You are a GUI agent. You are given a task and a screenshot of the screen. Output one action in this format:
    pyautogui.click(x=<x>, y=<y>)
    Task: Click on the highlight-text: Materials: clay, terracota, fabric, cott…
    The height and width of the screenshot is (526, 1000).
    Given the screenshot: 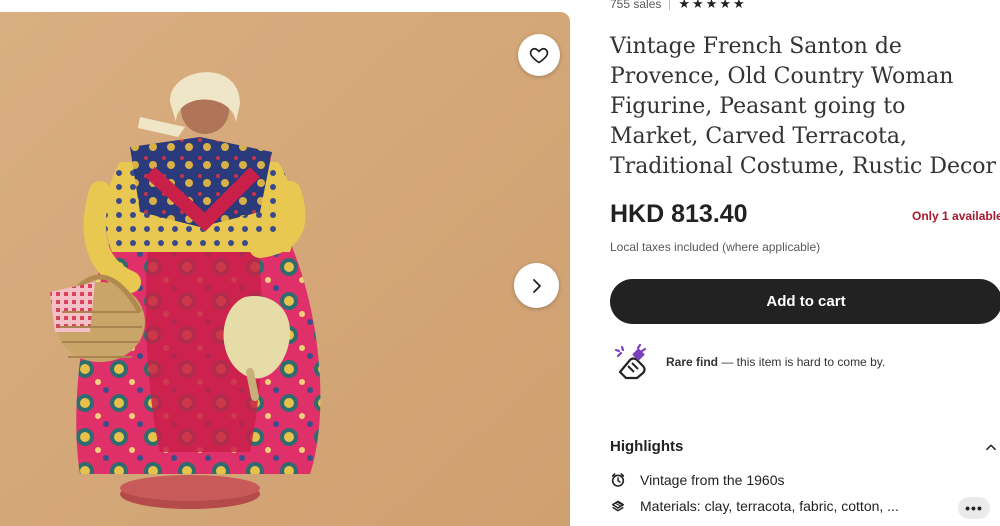 What is the action you would take?
    pyautogui.click(x=769, y=506)
    